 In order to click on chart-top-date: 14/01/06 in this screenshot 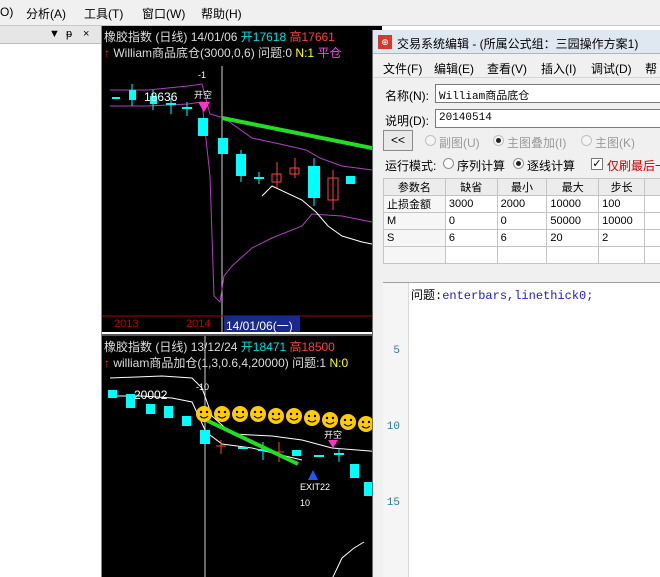, I will do `click(214, 37)`.